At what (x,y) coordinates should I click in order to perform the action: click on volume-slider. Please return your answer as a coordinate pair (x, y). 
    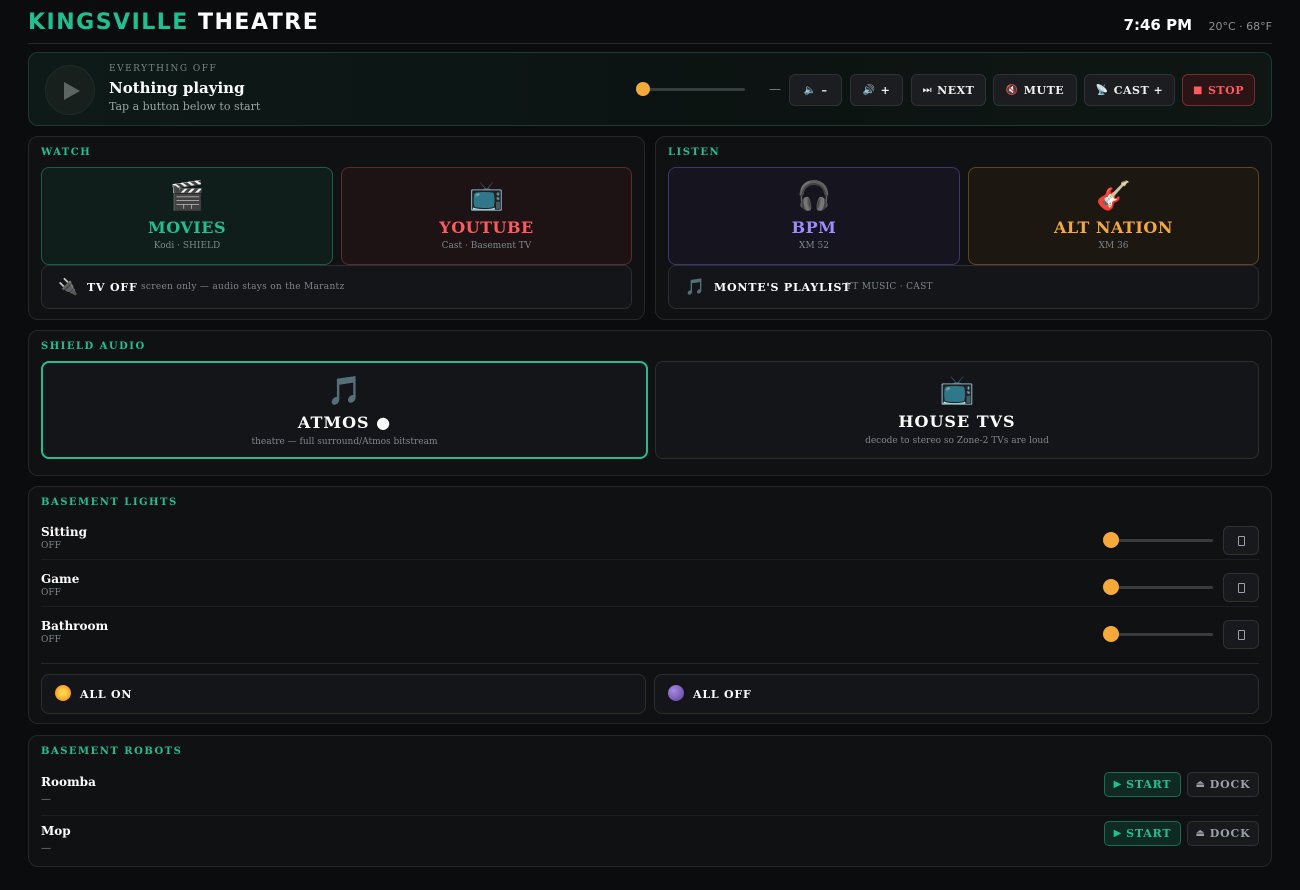
    Looking at the image, I should click on (690, 89).